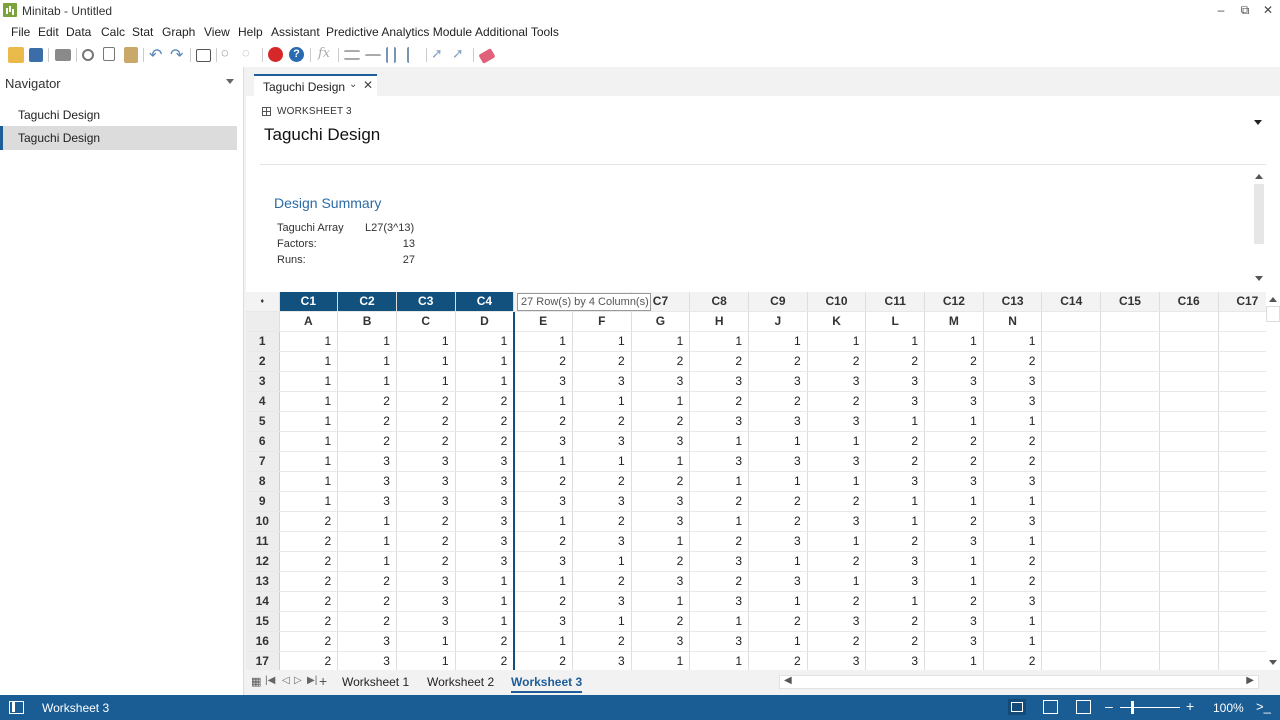  I want to click on output-scrollbar, so click(1259, 228).